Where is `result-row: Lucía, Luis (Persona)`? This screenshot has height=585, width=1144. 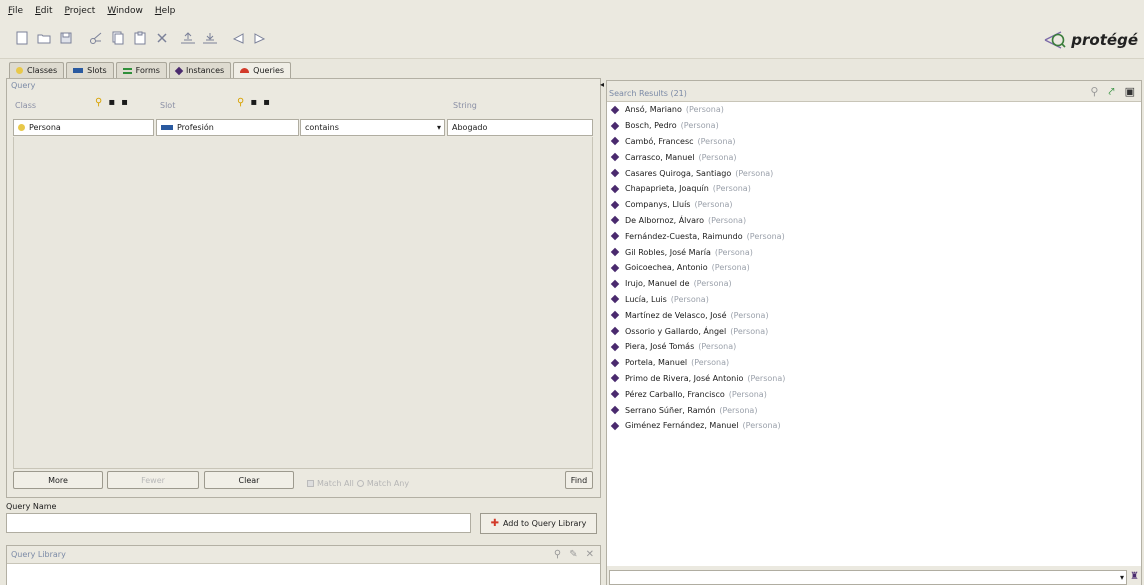 result-row: Lucía, Luis (Persona) is located at coordinates (874, 300).